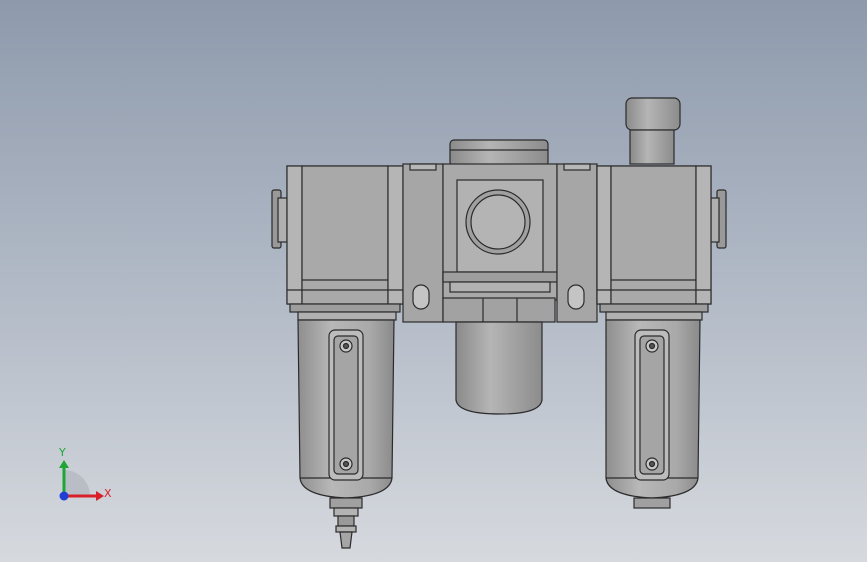 The width and height of the screenshot is (867, 562). I want to click on regulator-unit, so click(500, 277).